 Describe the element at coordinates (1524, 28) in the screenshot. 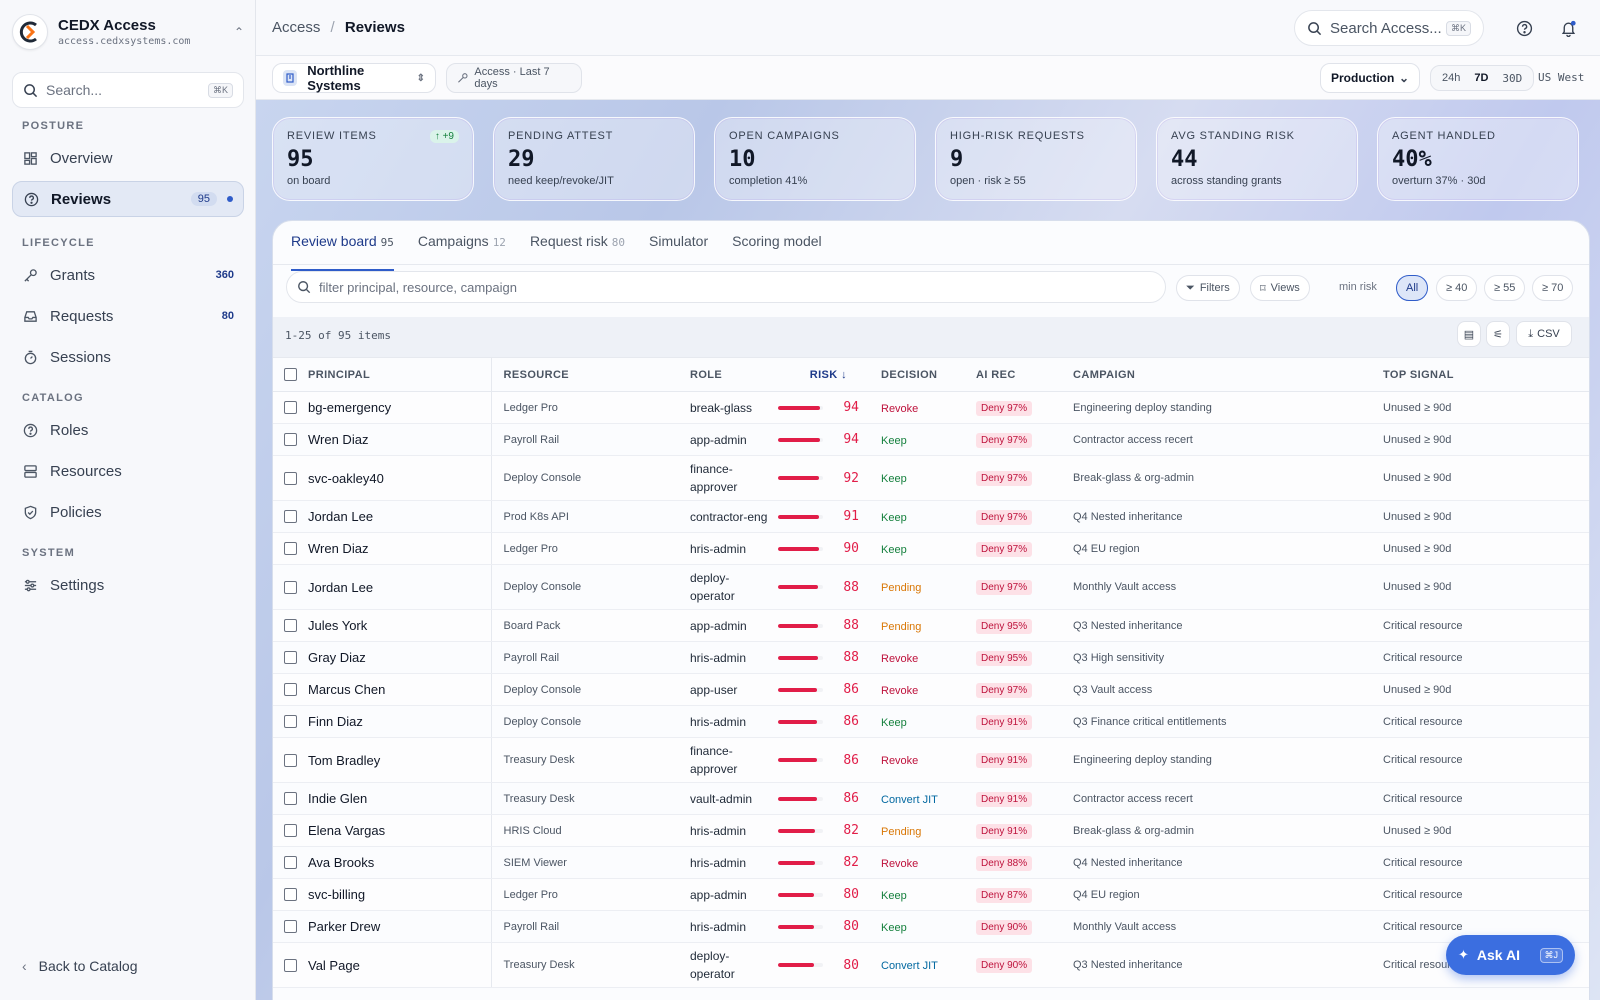

I see `help-icon` at that location.